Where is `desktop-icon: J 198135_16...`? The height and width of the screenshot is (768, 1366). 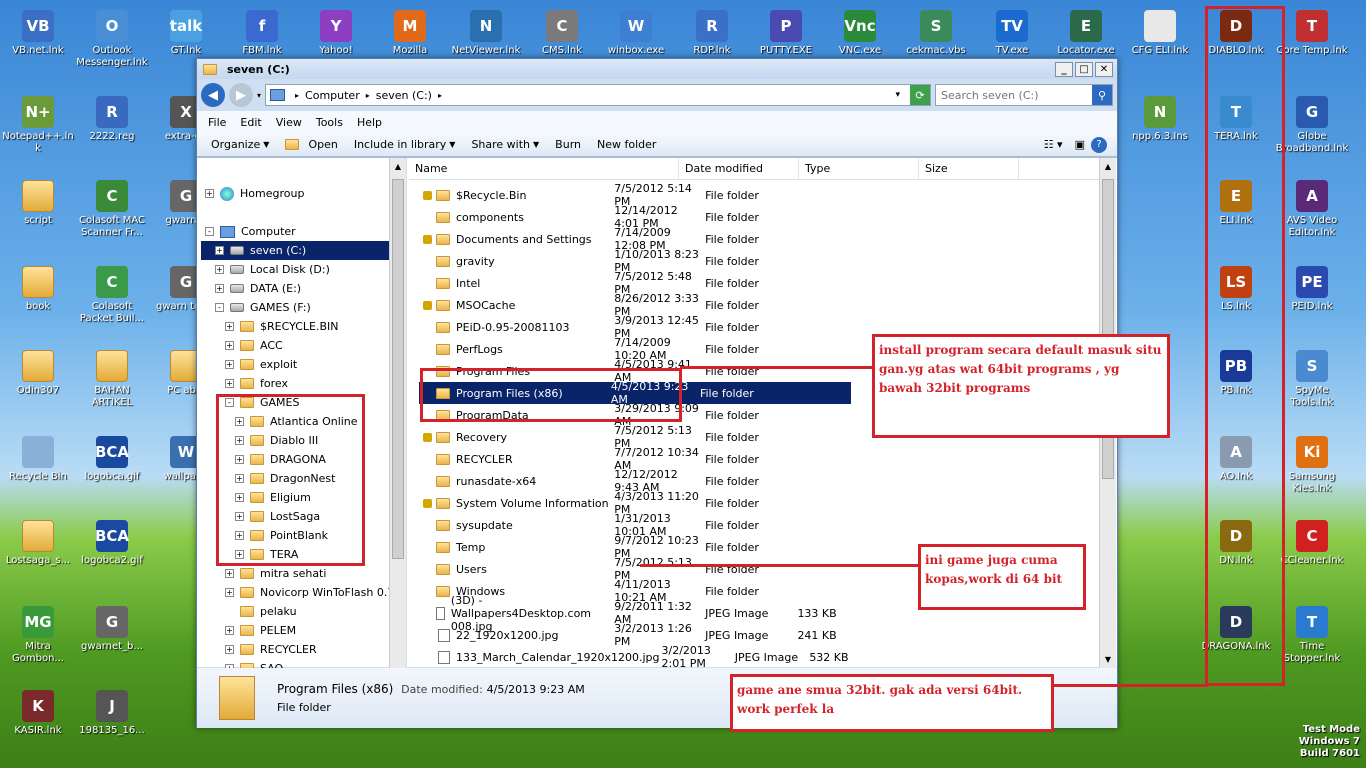 desktop-icon: J 198135_16... is located at coordinates (112, 725).